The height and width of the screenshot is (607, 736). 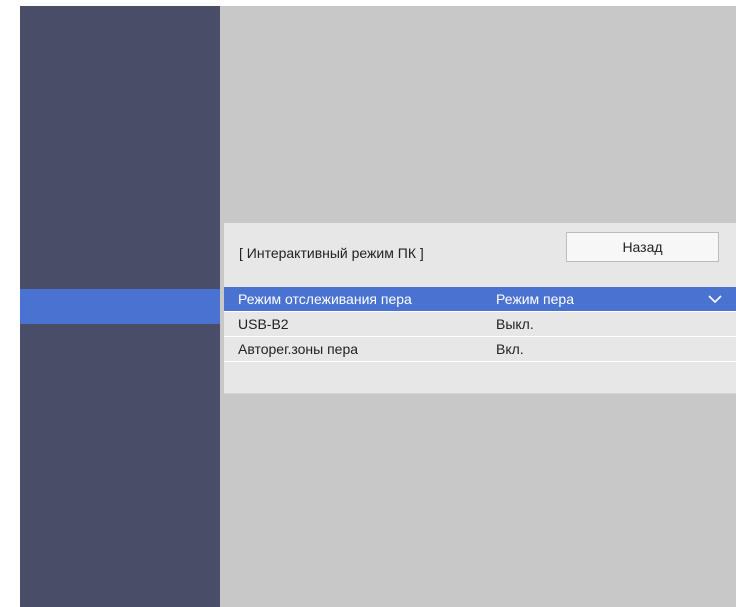 I want to click on setting-row-pen-tracking-mode: Режим отслеживания пера Режим пера, so click(x=480, y=299).